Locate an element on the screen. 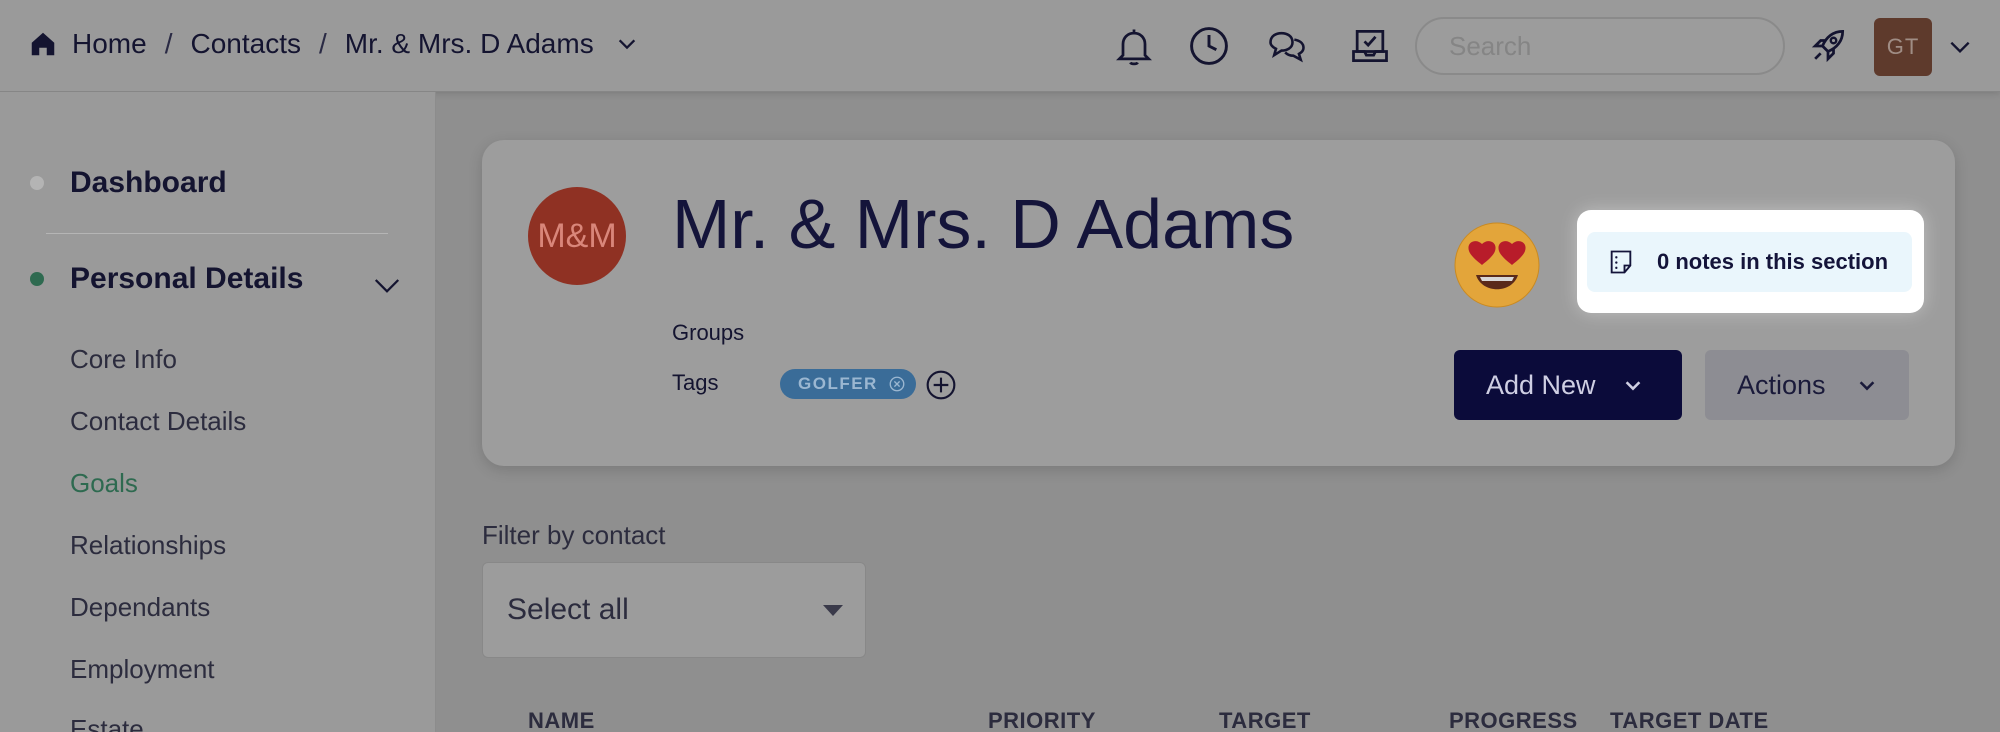 The width and height of the screenshot is (2000, 732). remove-tag-icon is located at coordinates (897, 384).